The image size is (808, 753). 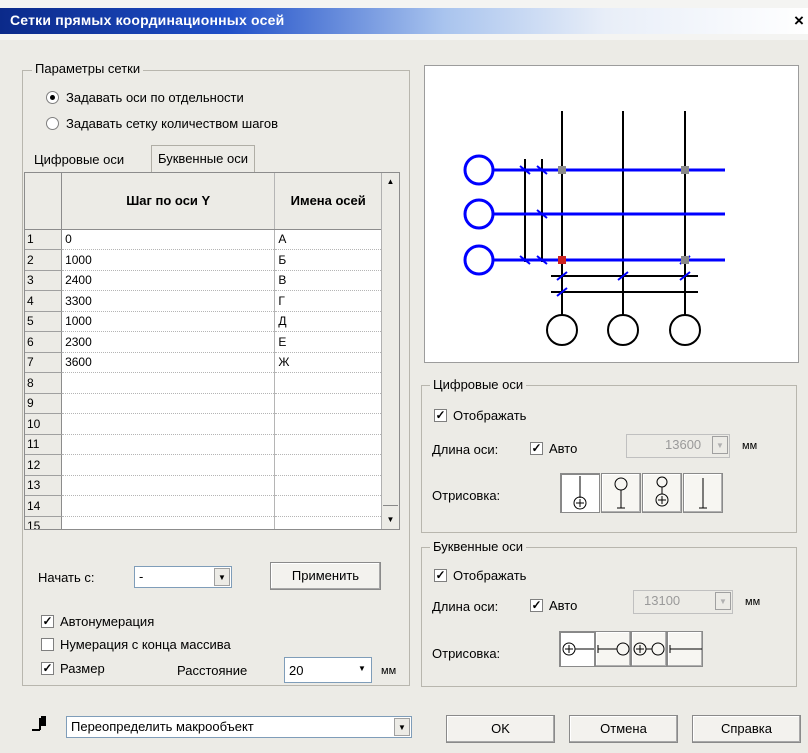 What do you see at coordinates (79, 161) in the screenshot?
I see `tab-digital-axes: Цифровые оси` at bounding box center [79, 161].